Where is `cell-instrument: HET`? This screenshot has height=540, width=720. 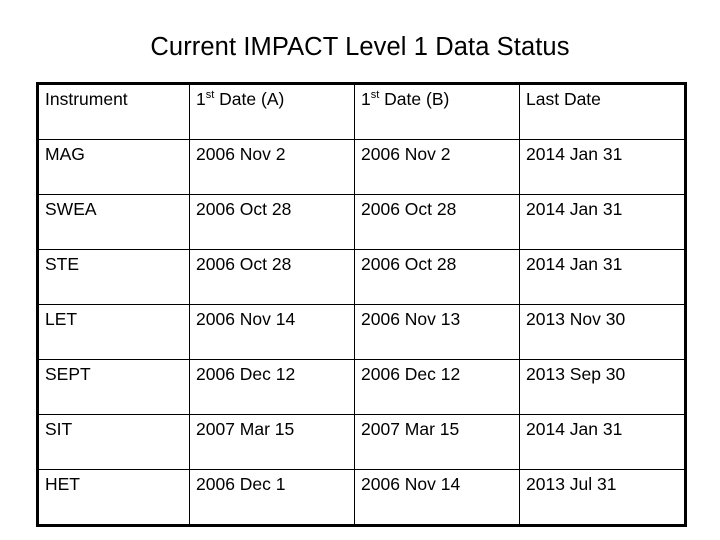 cell-instrument: HET is located at coordinates (113, 497).